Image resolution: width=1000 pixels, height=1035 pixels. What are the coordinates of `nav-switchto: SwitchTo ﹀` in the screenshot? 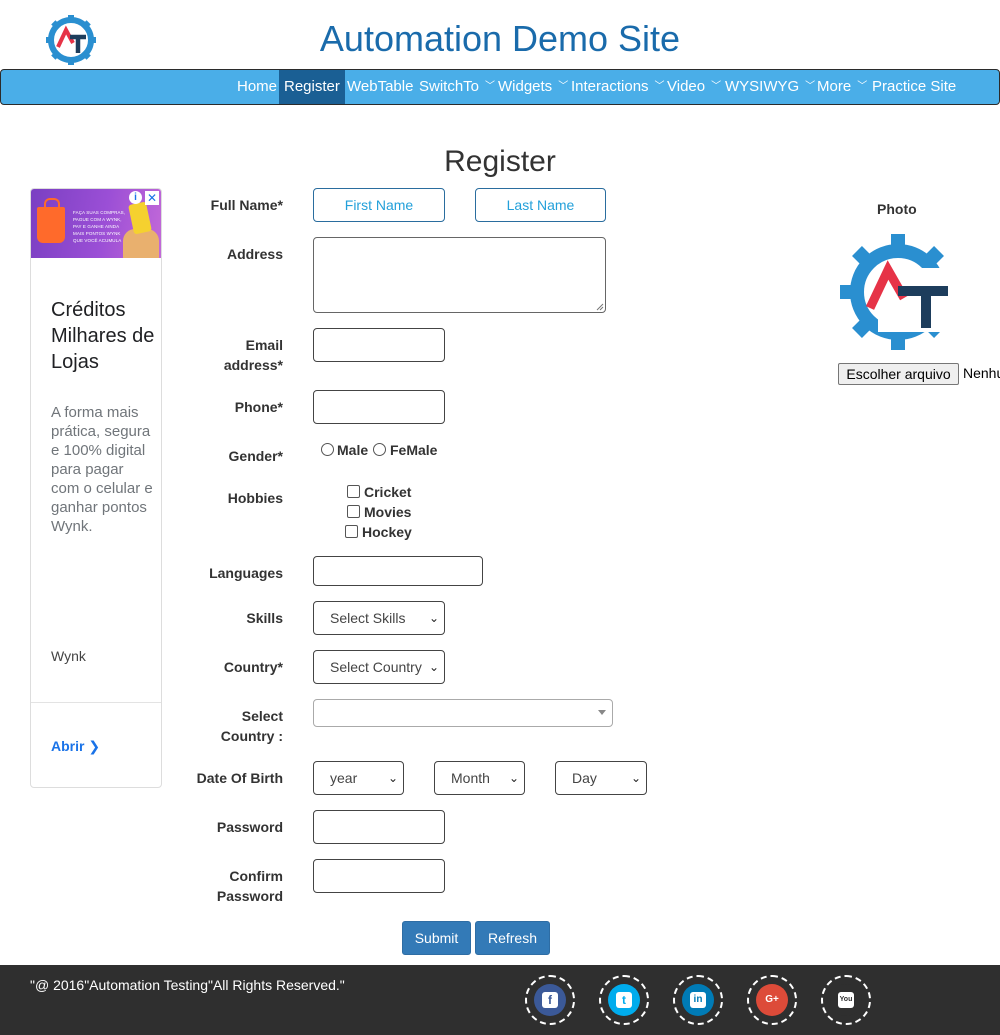 It's located at (457, 87).